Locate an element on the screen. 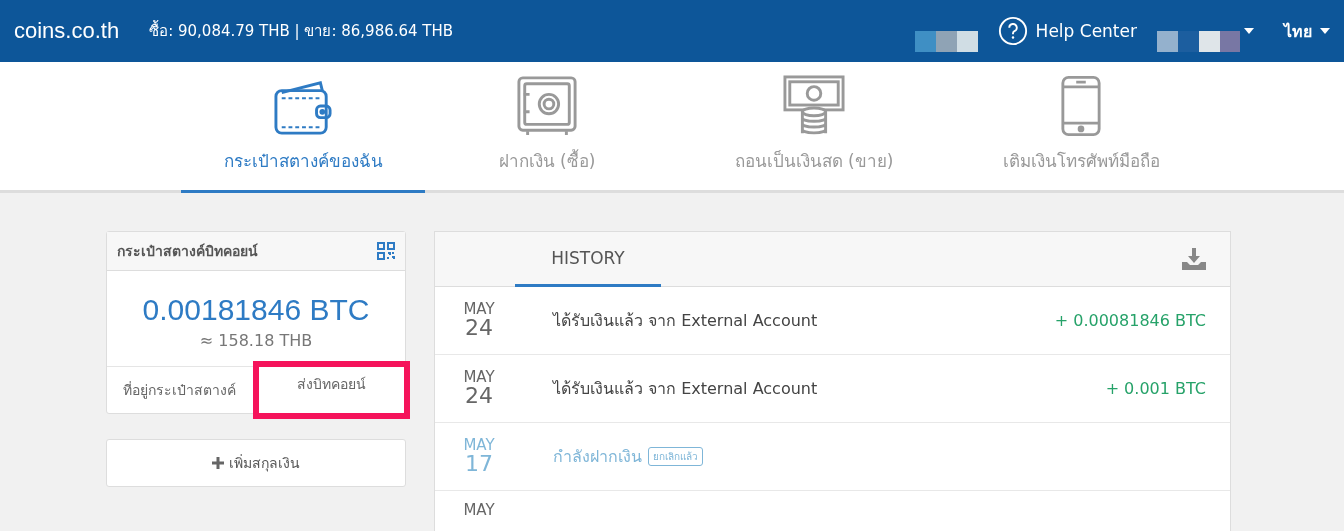  exchange-rates: ซื้อ: 90,084.79 THB | ขาย: 86,986.64 THB is located at coordinates (301, 30).